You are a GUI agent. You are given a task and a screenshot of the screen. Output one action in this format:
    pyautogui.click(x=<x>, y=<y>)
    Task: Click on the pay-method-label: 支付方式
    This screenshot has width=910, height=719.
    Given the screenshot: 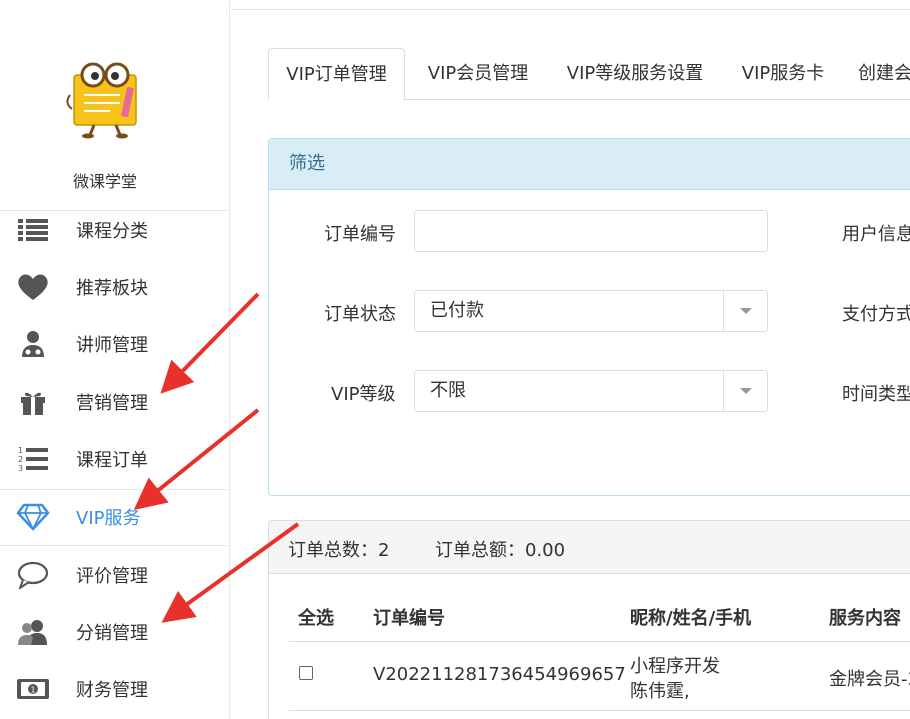 What is the action you would take?
    pyautogui.click(x=876, y=314)
    